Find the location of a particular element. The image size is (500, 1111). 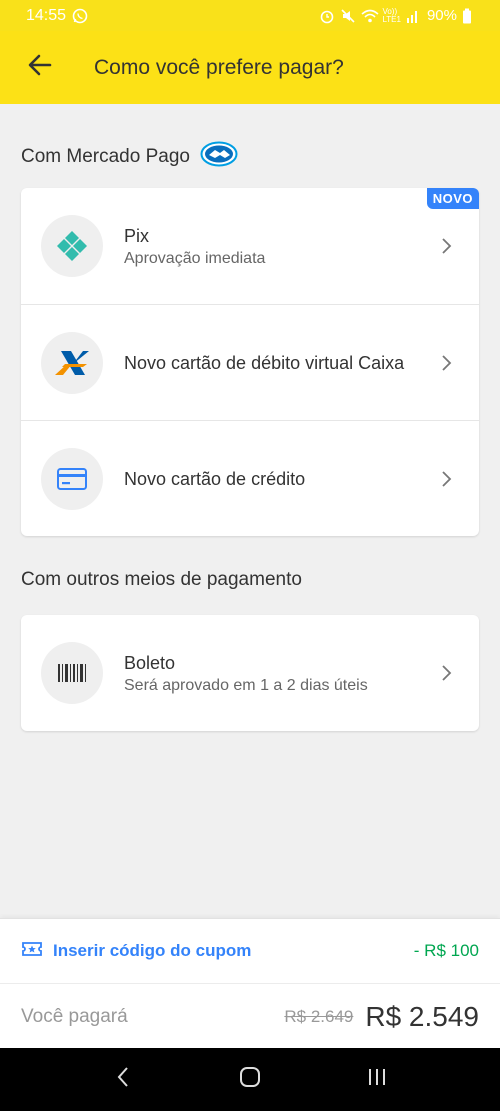

section-title-mercado-pago: Com Mercado Pago is located at coordinates (129, 157).